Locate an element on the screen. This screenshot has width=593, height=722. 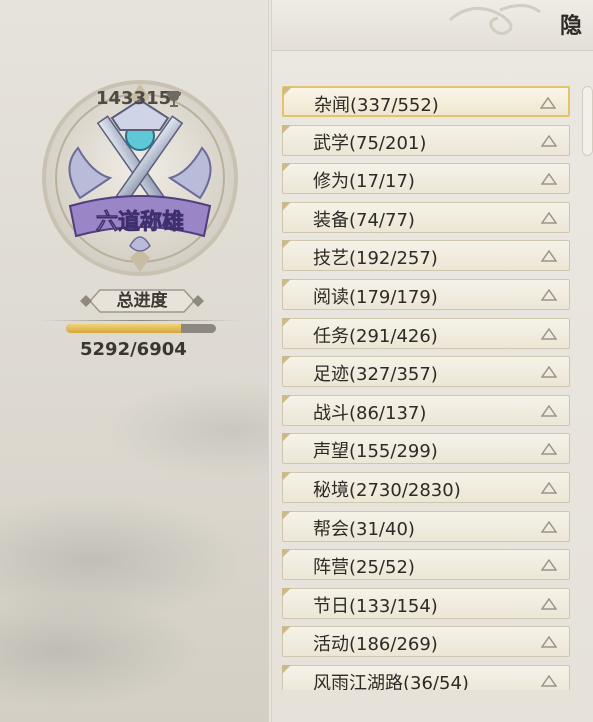
category-item: 阅读(179/179) is located at coordinates (426, 294).